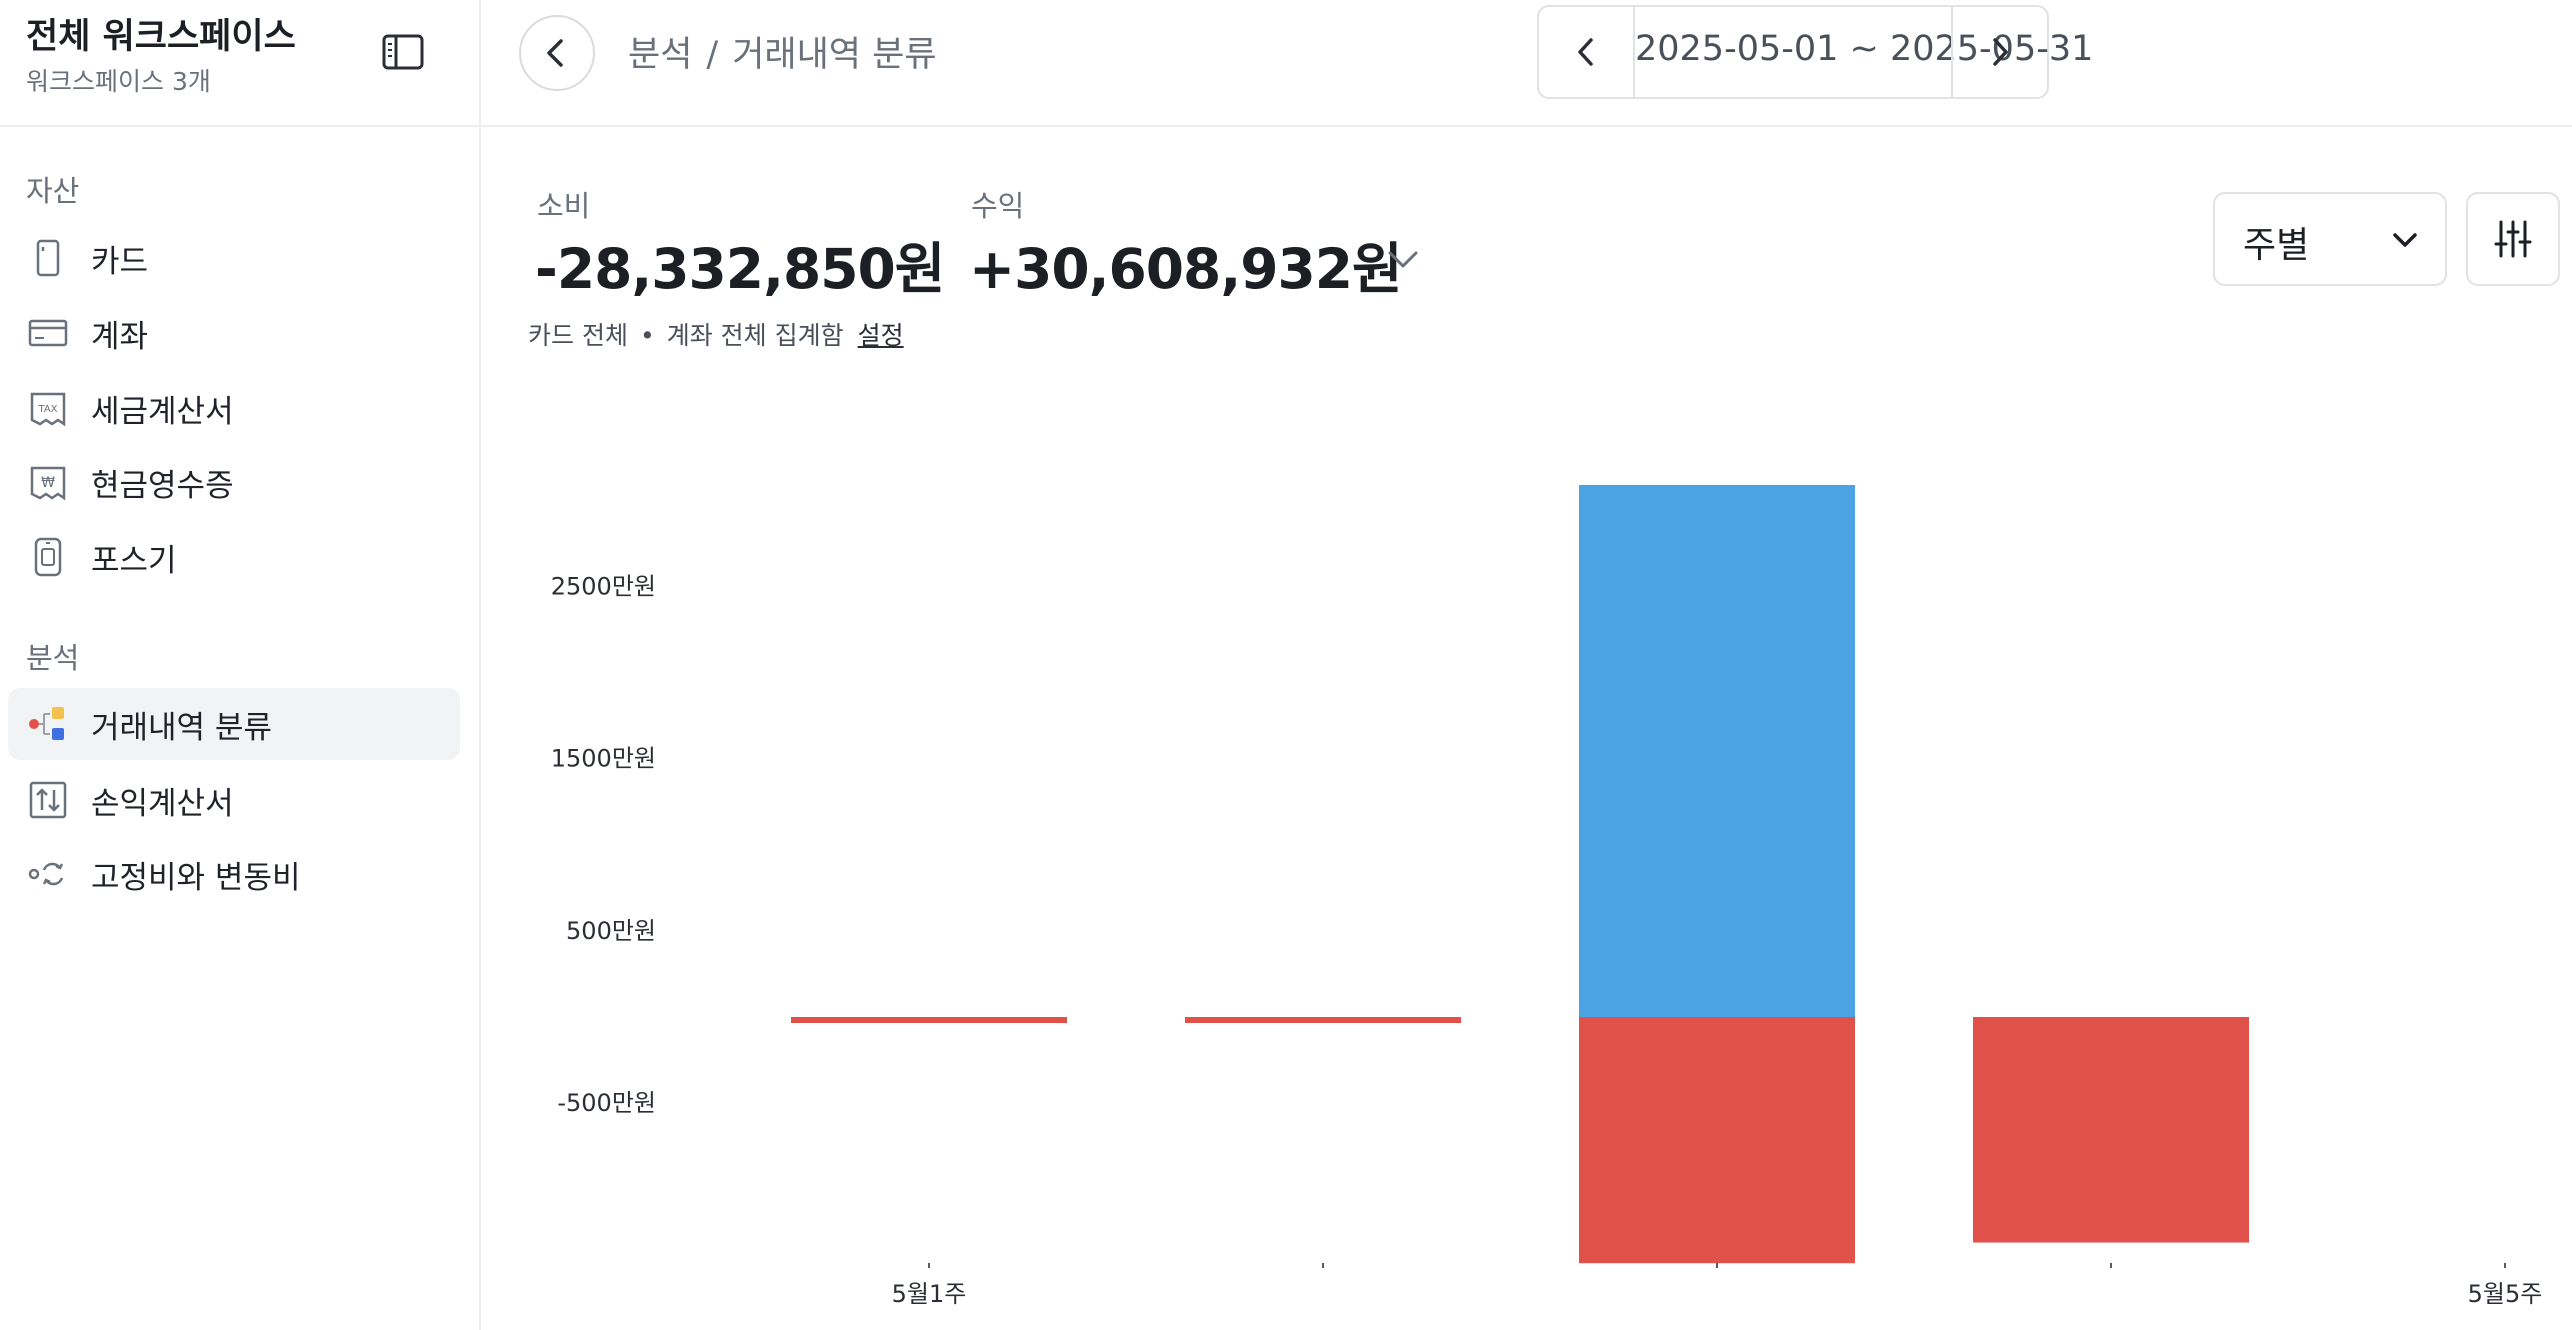 This screenshot has height=1330, width=2572. I want to click on income-label: 수익, so click(998, 206).